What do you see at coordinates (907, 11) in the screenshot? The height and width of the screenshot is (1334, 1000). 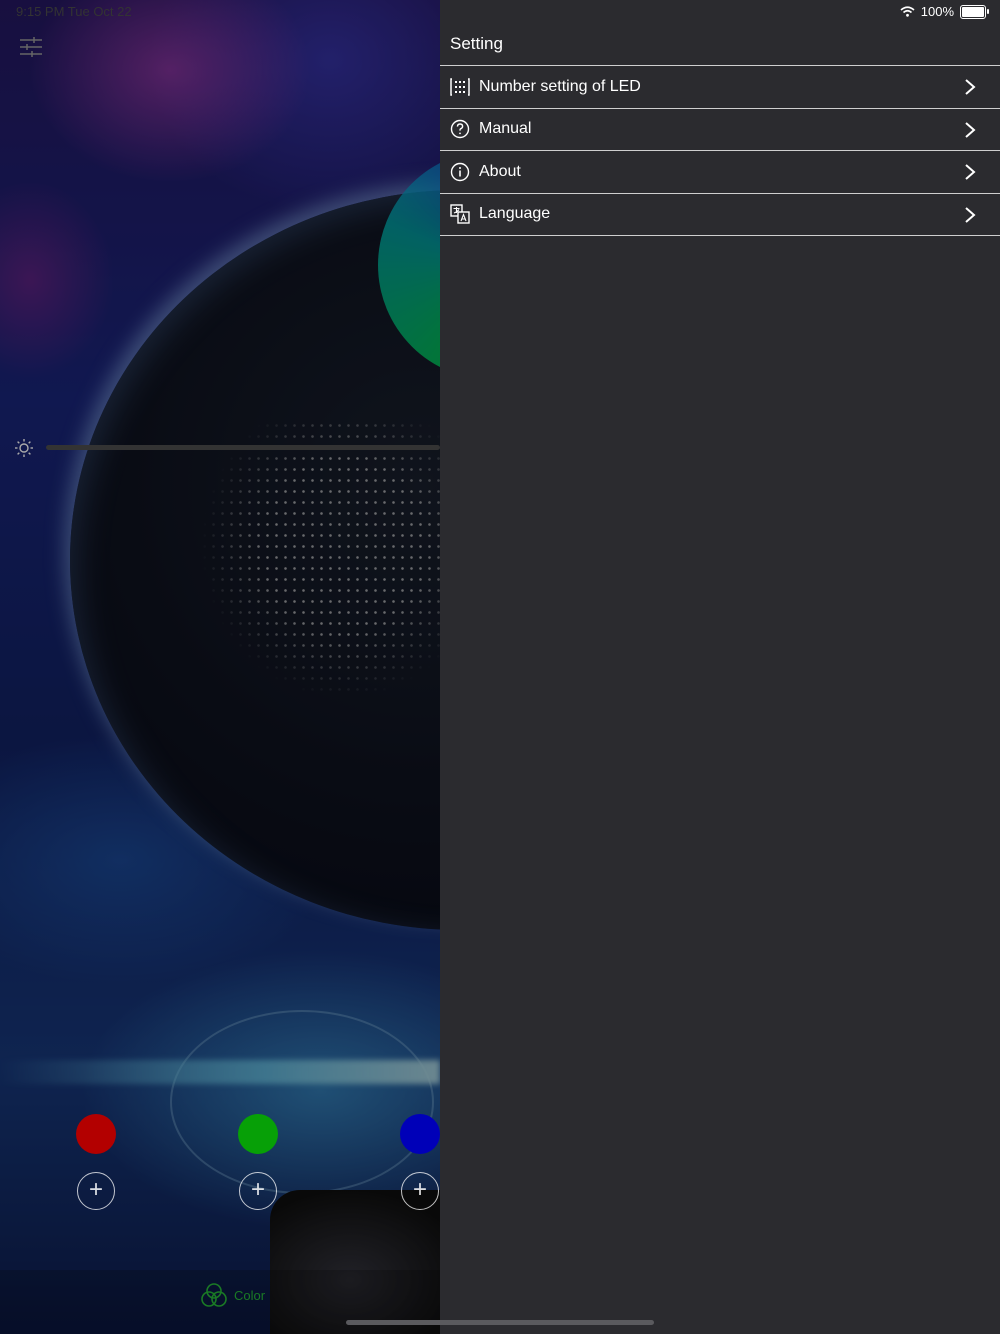 I see `wifi-icon` at bounding box center [907, 11].